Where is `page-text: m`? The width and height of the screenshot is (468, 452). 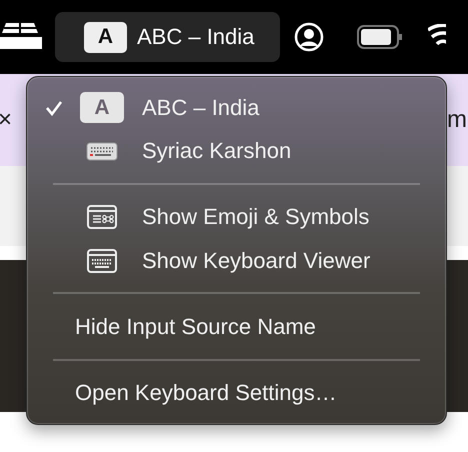
page-text: m is located at coordinates (457, 120).